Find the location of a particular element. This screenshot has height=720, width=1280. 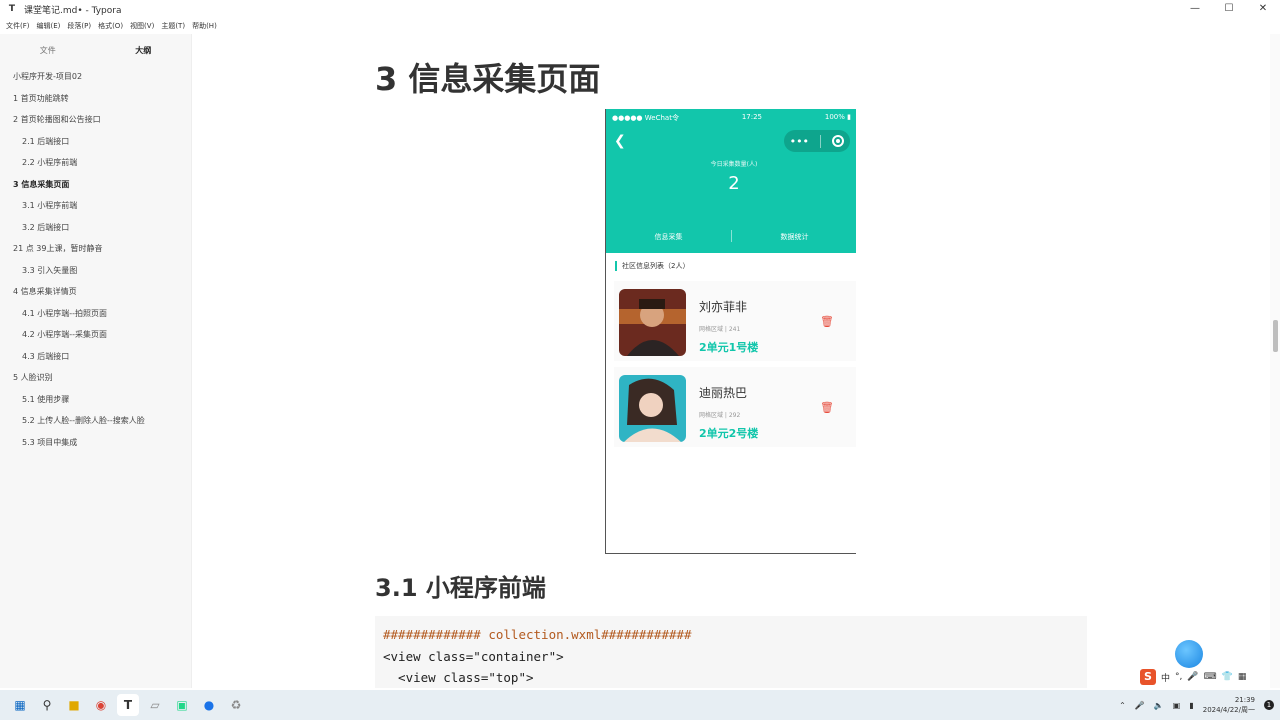

person-area: 网格区域 | 241 is located at coordinates (720, 329).